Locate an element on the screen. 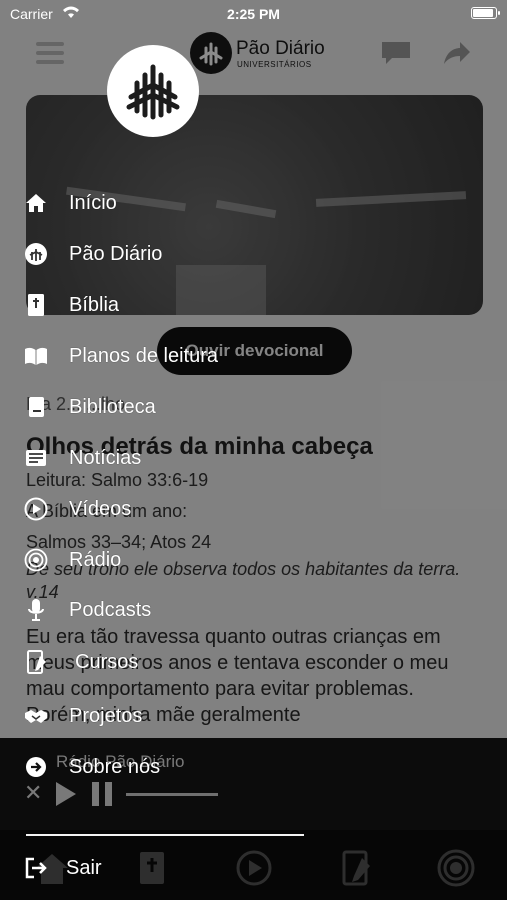 The height and width of the screenshot is (900, 507). library-book-icon is located at coordinates (36, 407).